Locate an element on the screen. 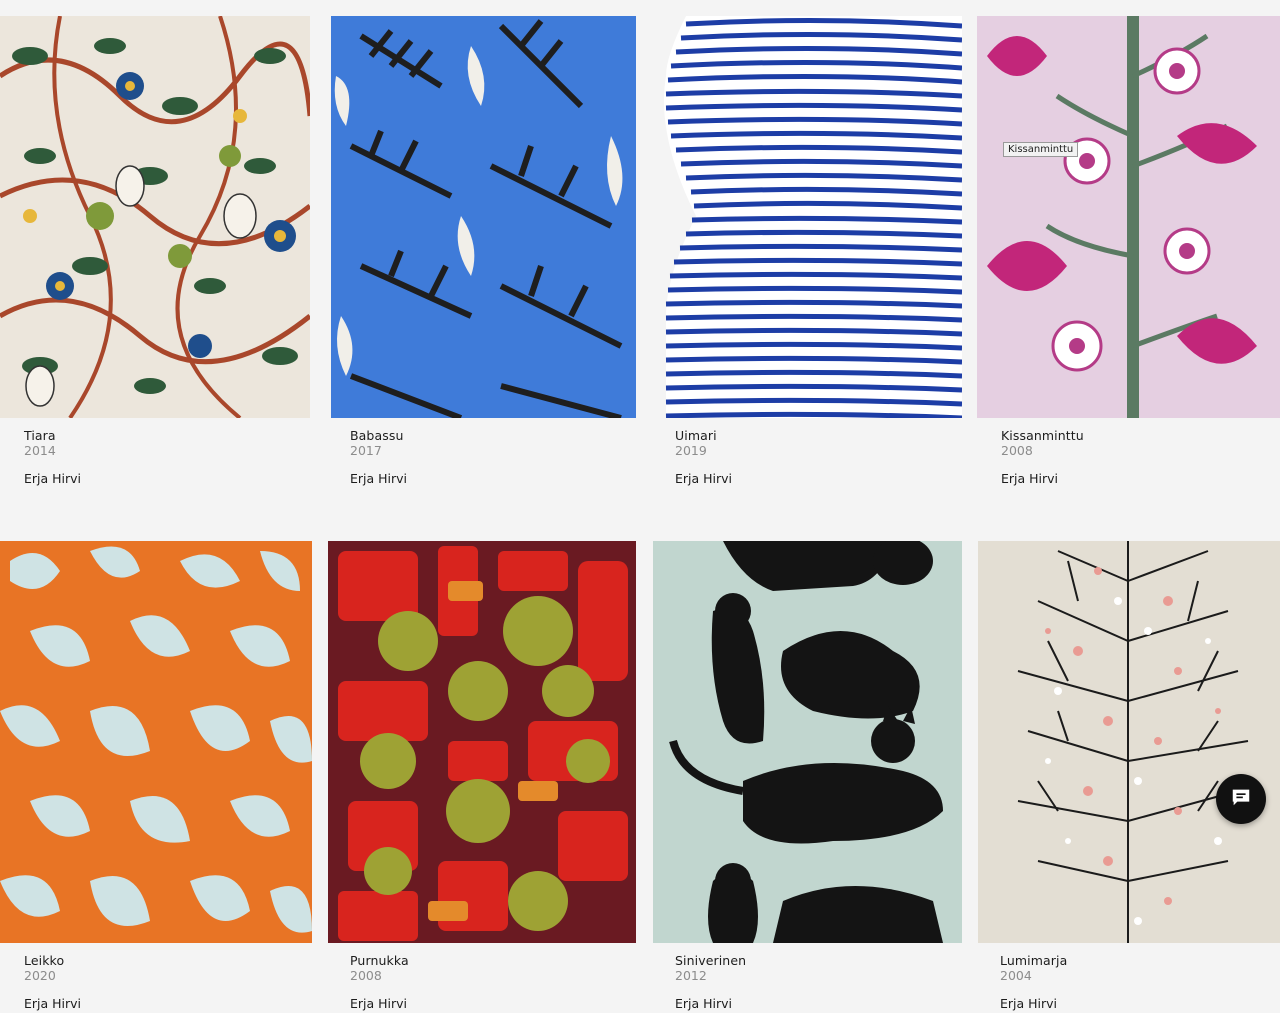  product-card: Siniverinen 2012 Erja Hirvi is located at coordinates (807, 776).